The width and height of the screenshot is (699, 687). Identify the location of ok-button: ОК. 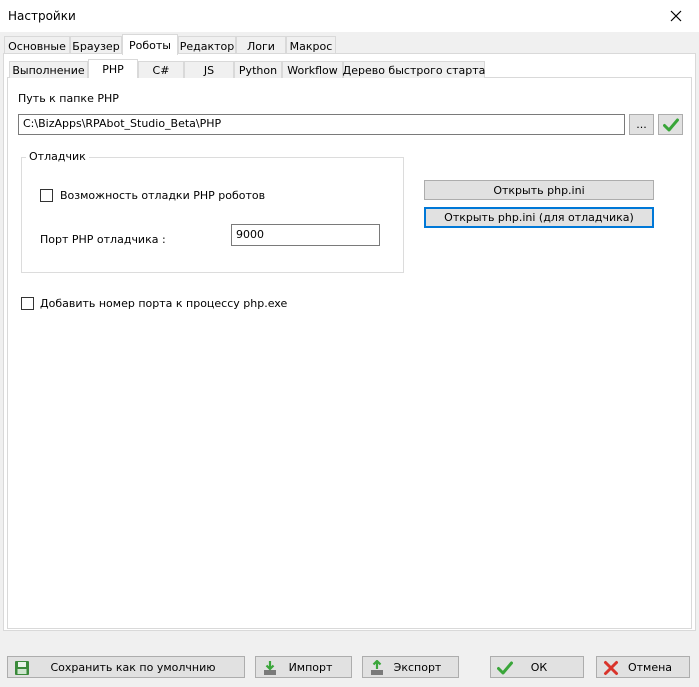
(537, 667).